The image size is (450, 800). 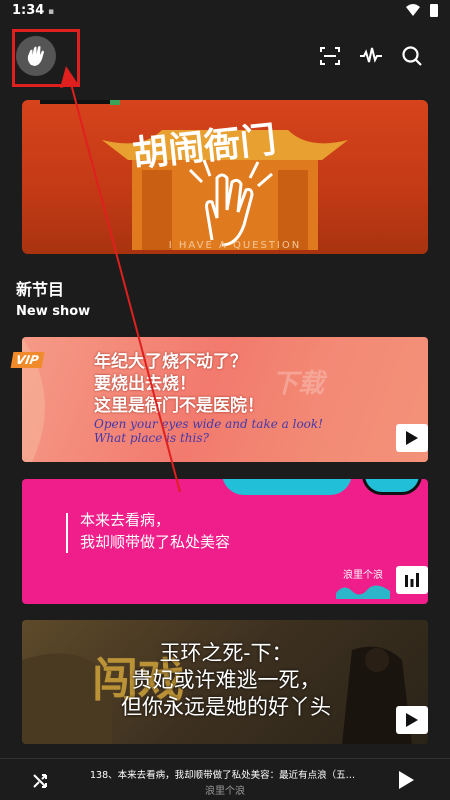 What do you see at coordinates (41, 780) in the screenshot?
I see `shuffle-icon` at bounding box center [41, 780].